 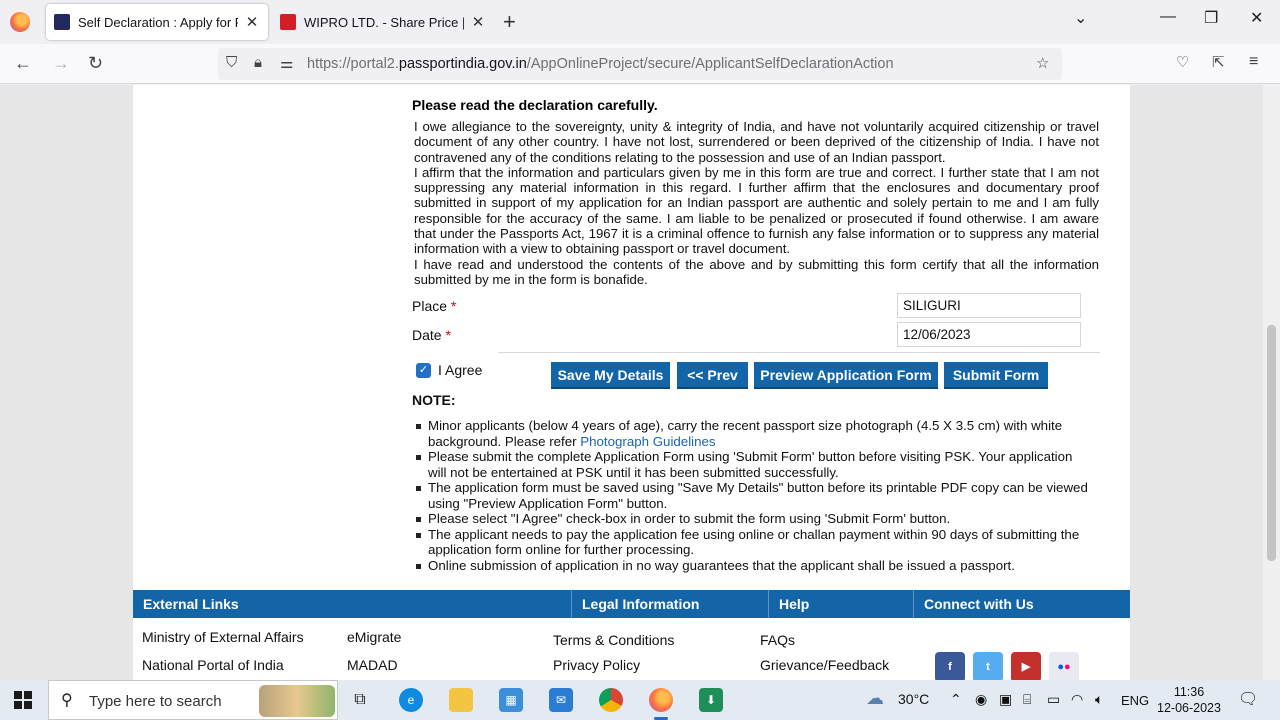 I want to click on close-window-icon: ✕, so click(x=1256, y=18).